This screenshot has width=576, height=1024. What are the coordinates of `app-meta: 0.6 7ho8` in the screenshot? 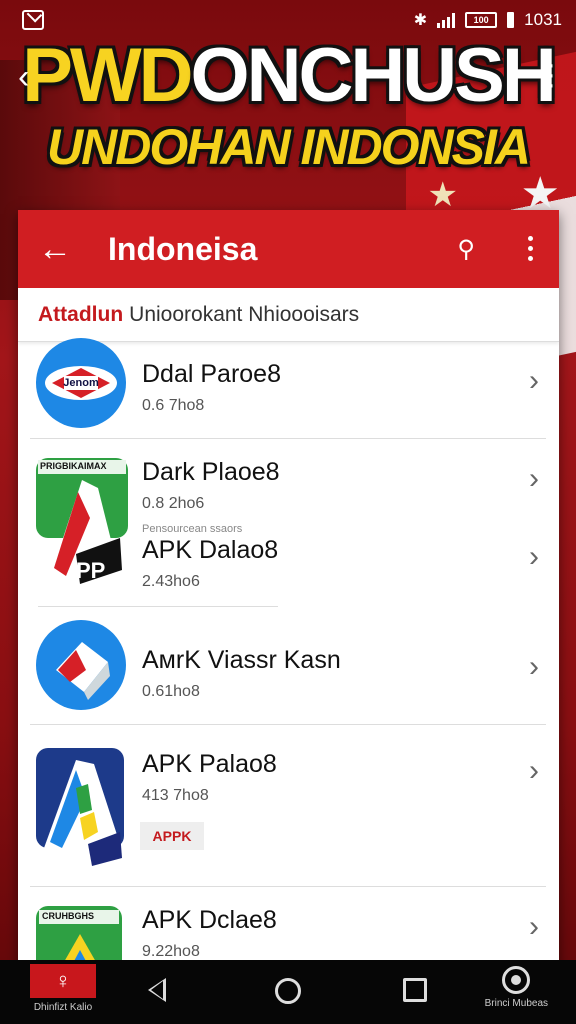 It's located at (173, 405).